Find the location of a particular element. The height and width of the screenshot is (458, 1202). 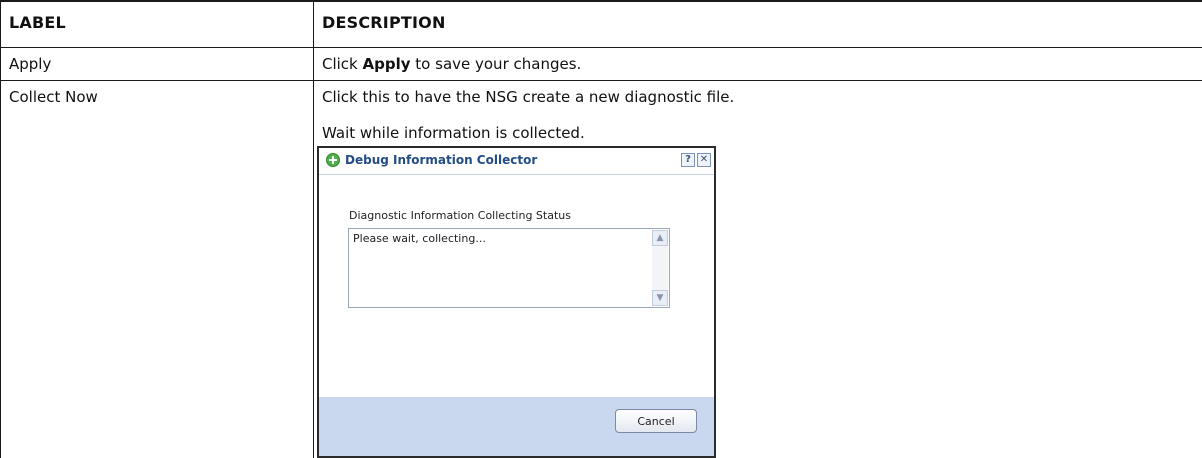

add-circle-icon is located at coordinates (333, 160).